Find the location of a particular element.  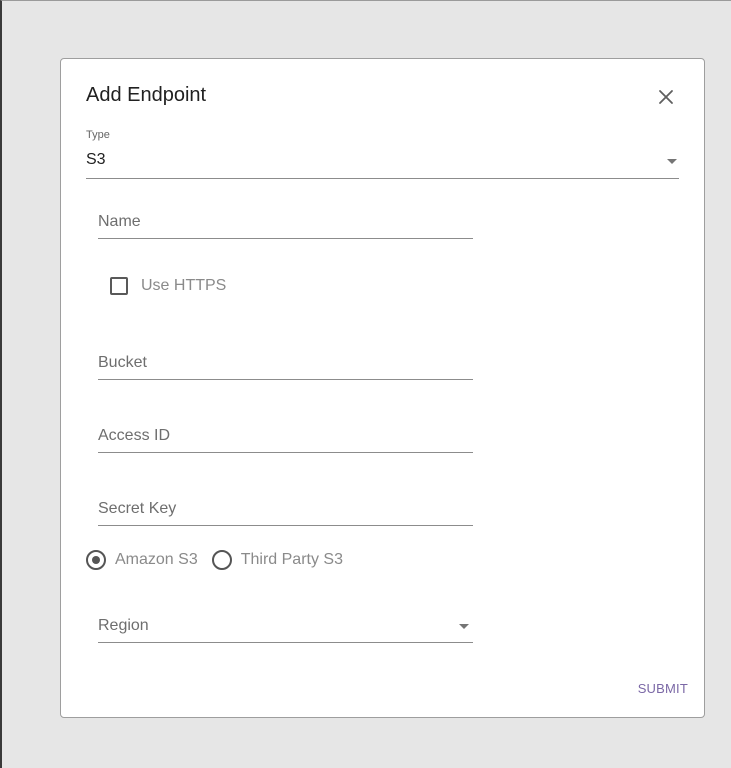

radio-button-amazon-s3 is located at coordinates (96, 560).